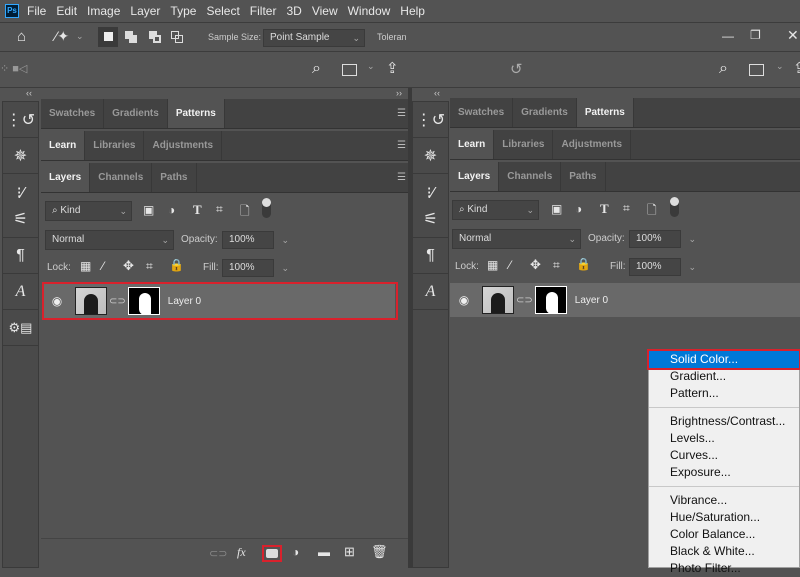 The image size is (800, 577). I want to click on pixel-layer-filter-icon: ▣, so click(556, 209).